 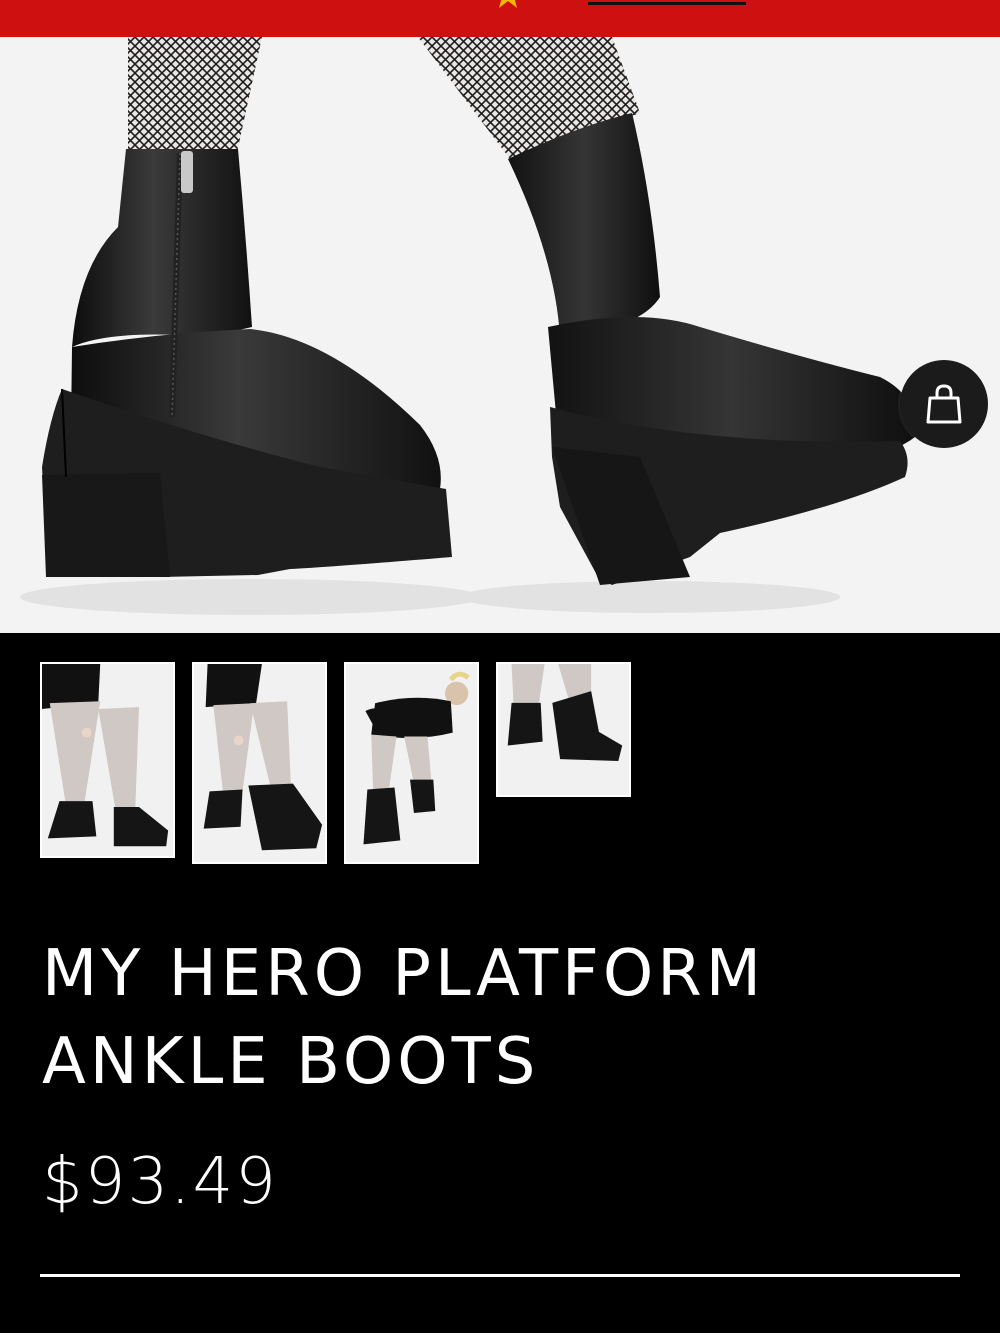 What do you see at coordinates (160, 1182) in the screenshot?
I see `product-price: $93.49` at bounding box center [160, 1182].